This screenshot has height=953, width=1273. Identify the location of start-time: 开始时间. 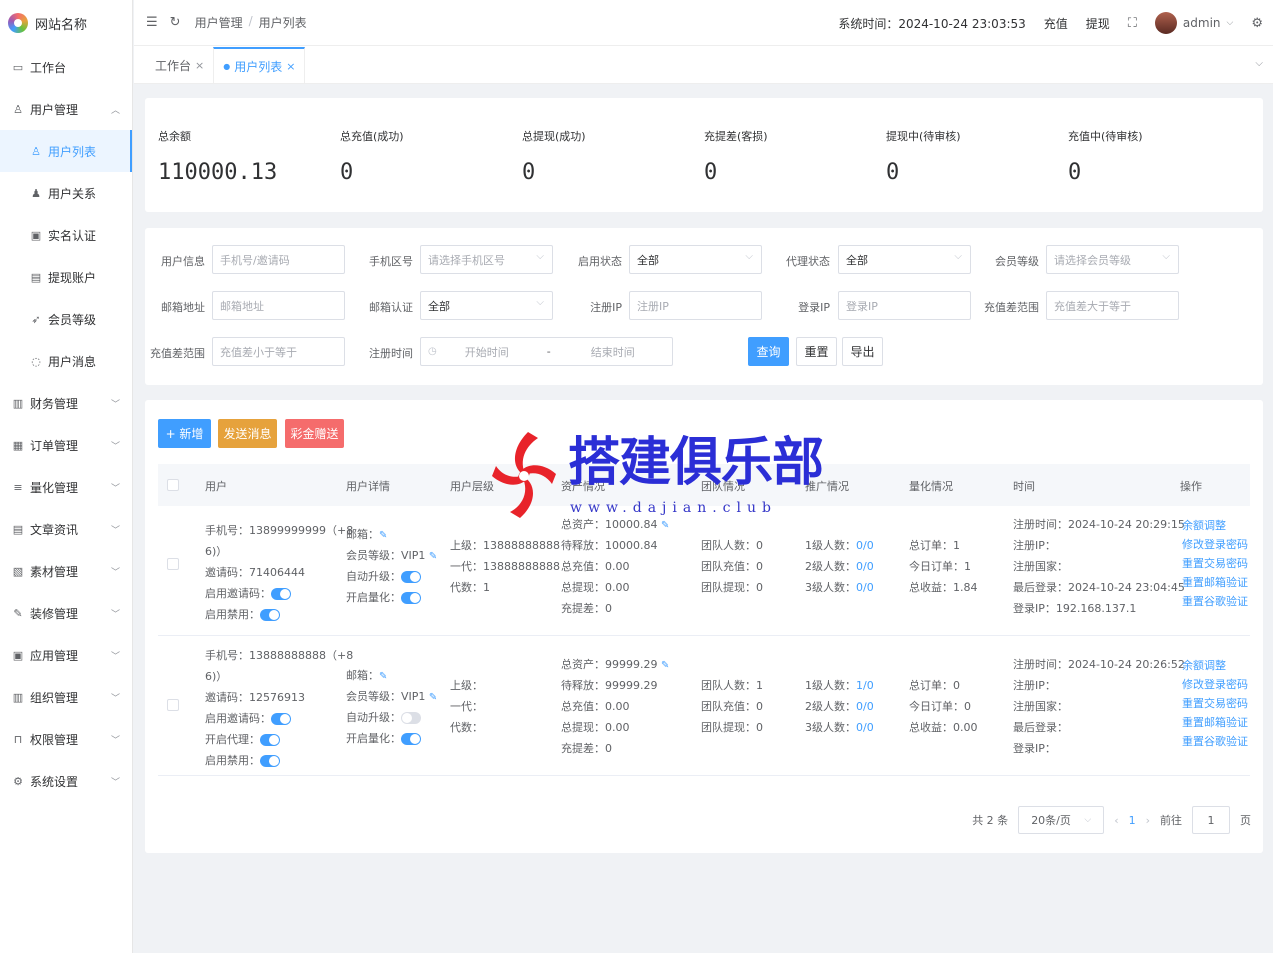
(487, 352).